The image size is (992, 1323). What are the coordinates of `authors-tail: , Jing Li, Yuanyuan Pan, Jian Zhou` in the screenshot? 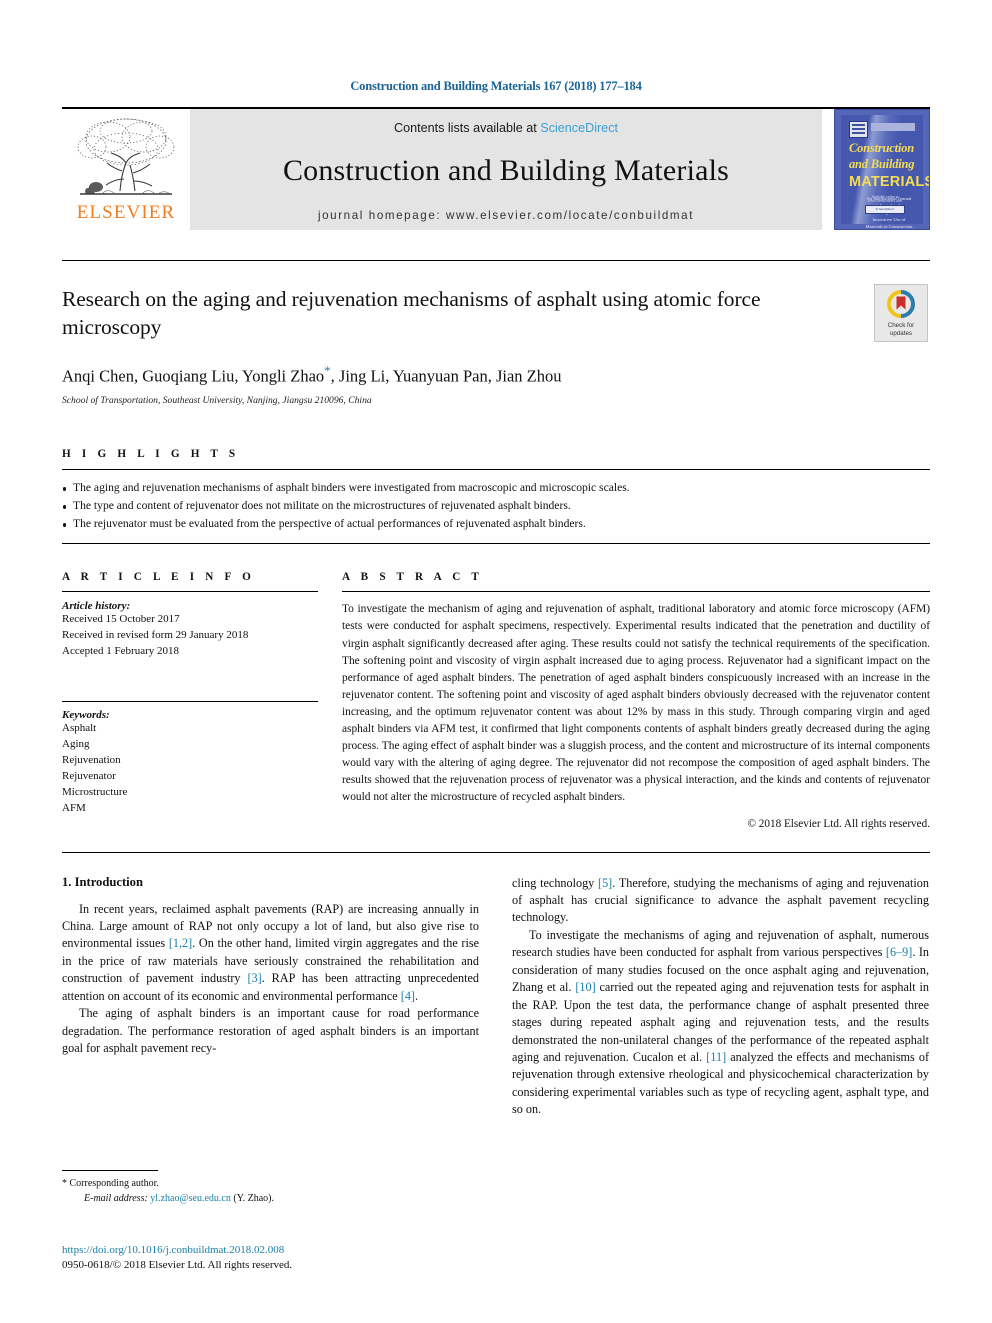 It's located at (446, 376).